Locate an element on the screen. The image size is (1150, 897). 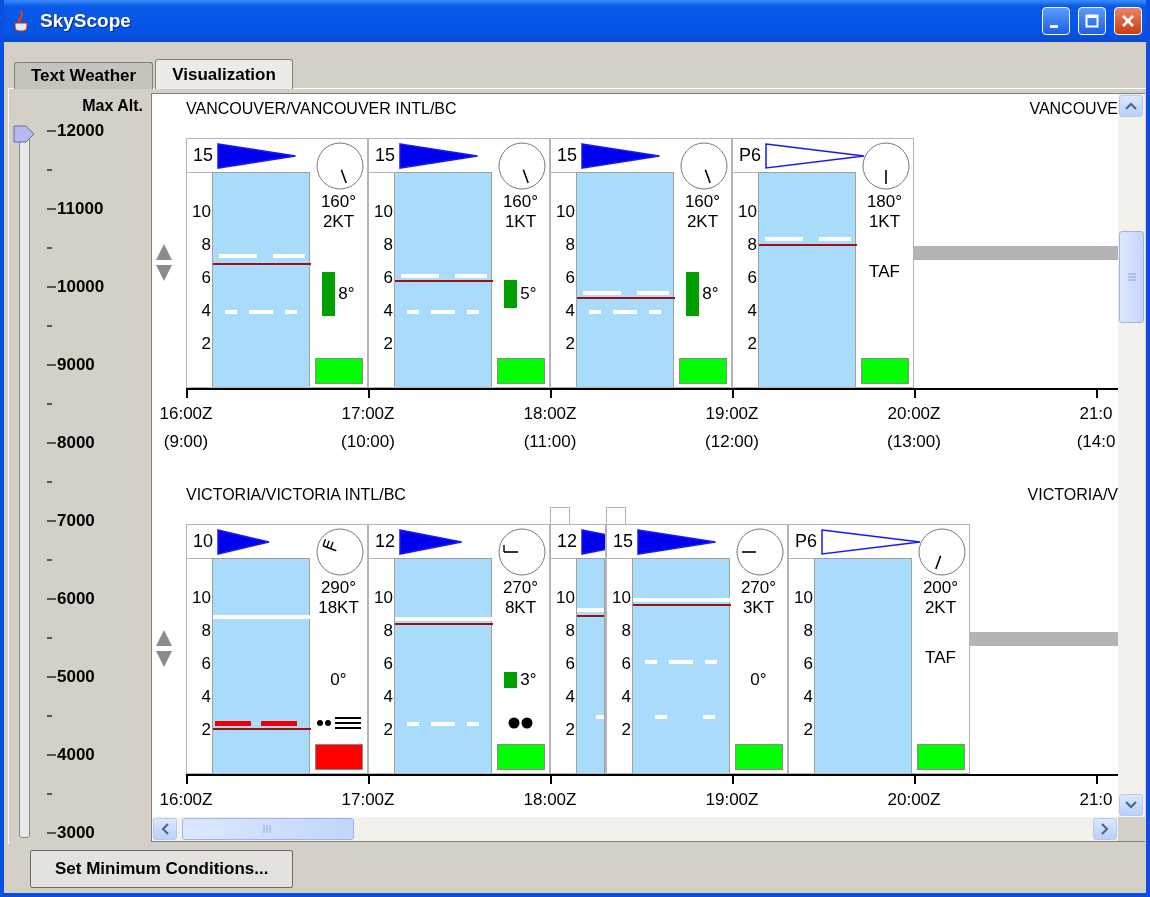
maximize-button is located at coordinates (1092, 21).